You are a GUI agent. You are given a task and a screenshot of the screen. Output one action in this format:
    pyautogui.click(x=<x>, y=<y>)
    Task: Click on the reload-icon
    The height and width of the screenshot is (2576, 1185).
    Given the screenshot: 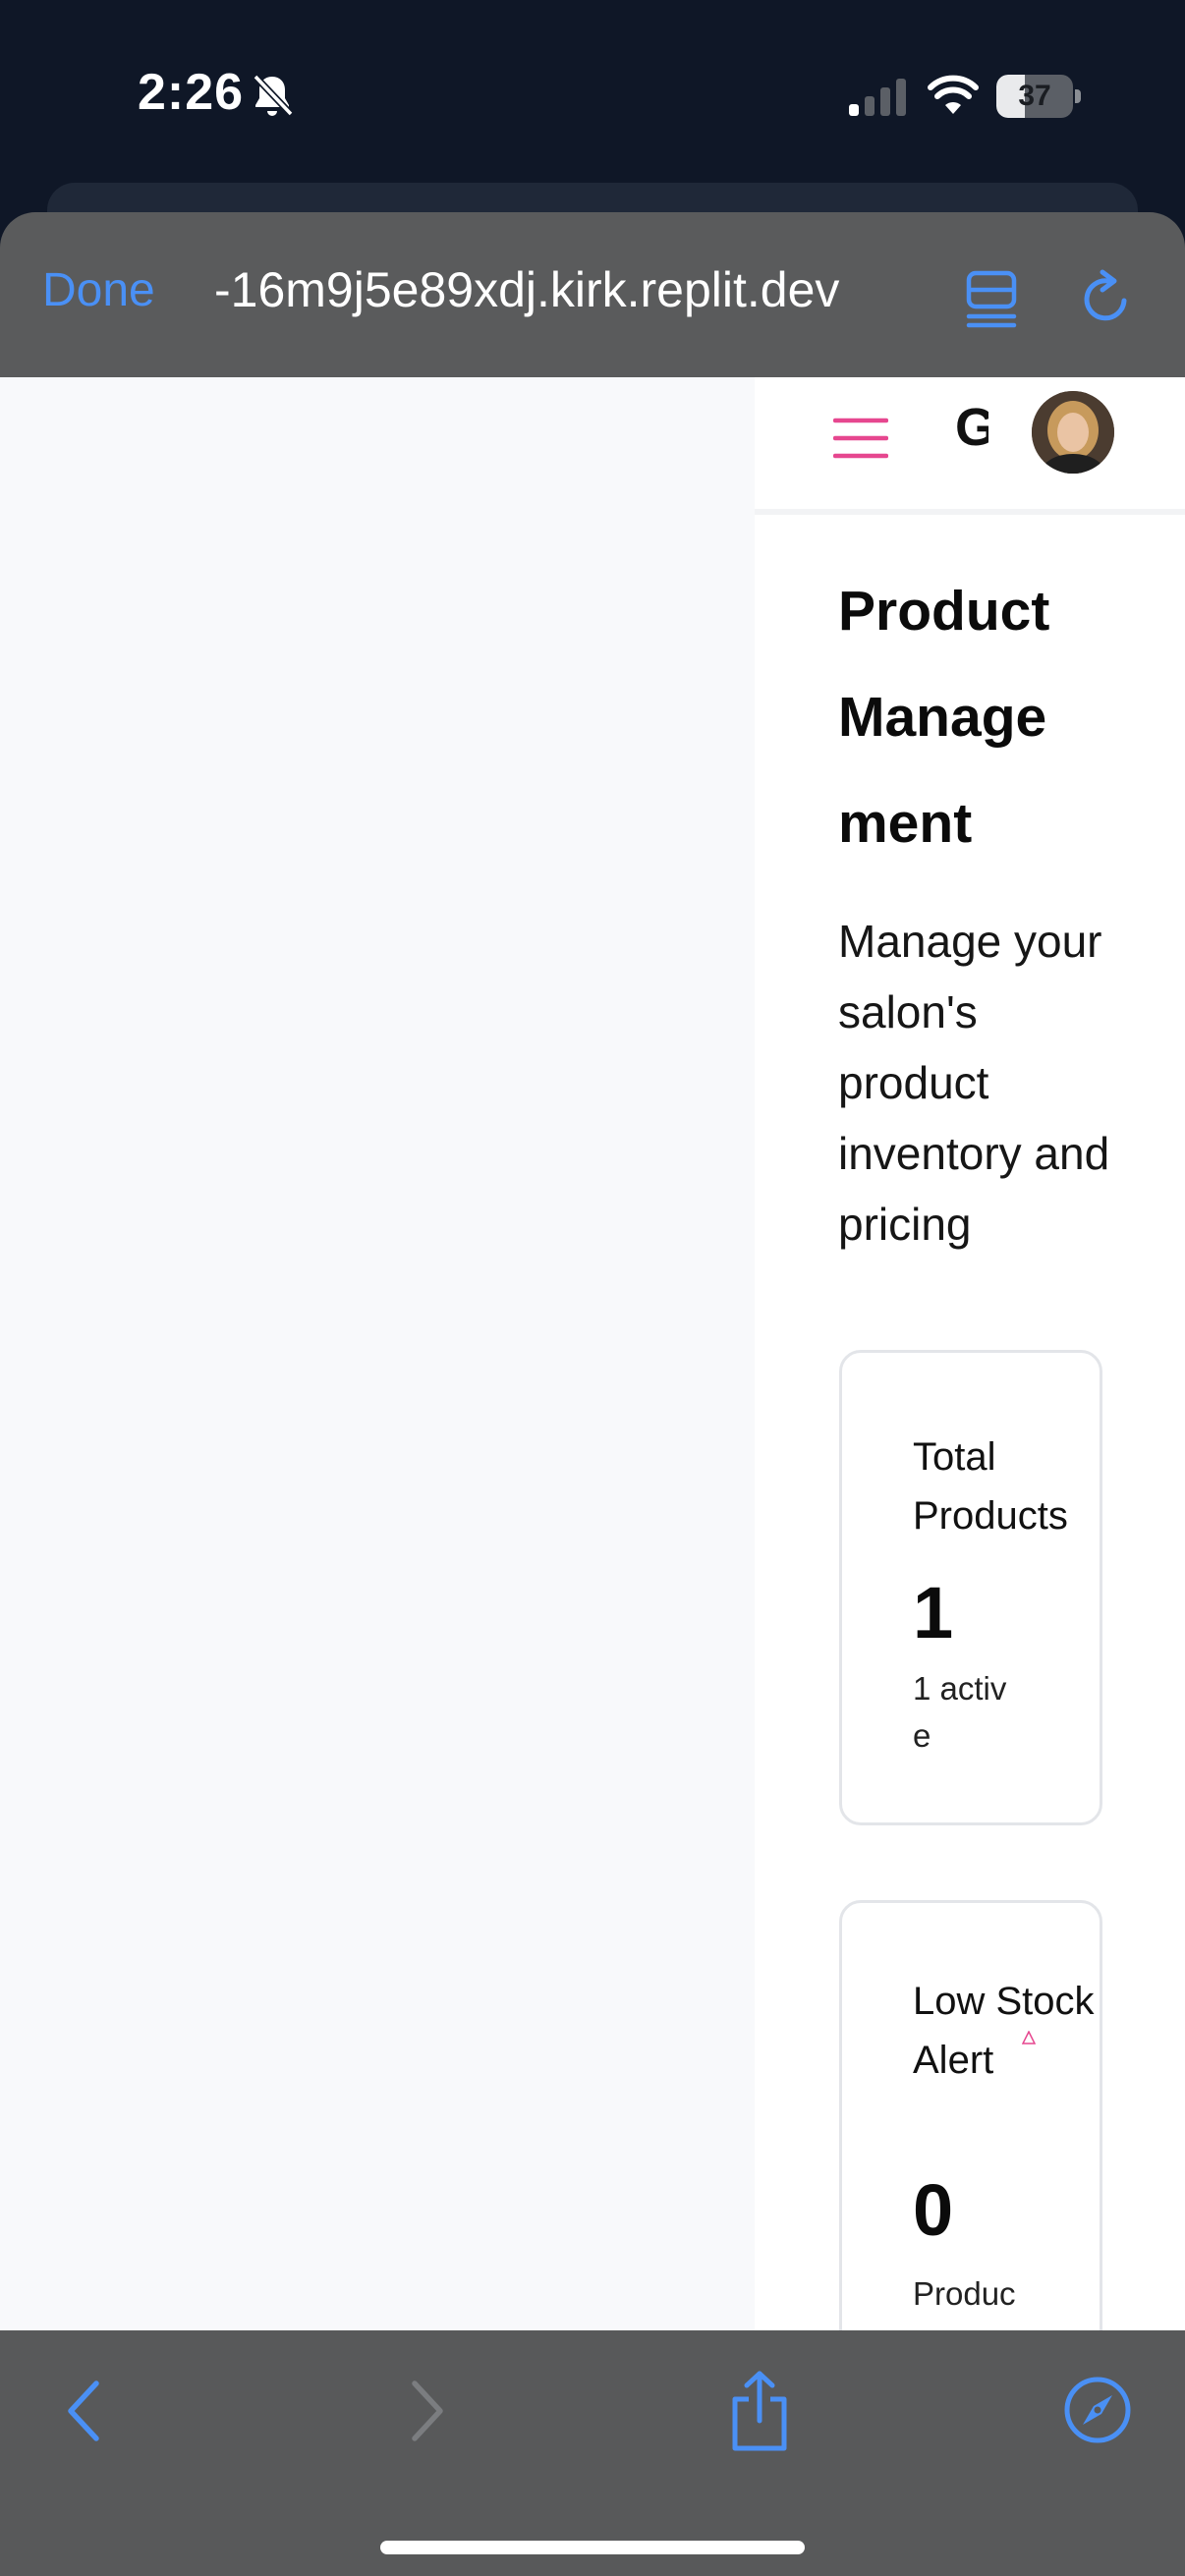 What is the action you would take?
    pyautogui.click(x=1107, y=296)
    